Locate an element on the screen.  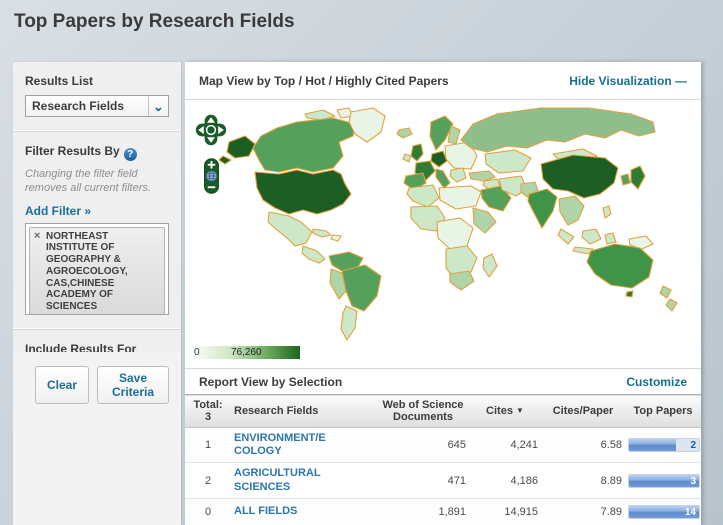
col-cites-per-paper: Cites/Paper is located at coordinates (583, 411).